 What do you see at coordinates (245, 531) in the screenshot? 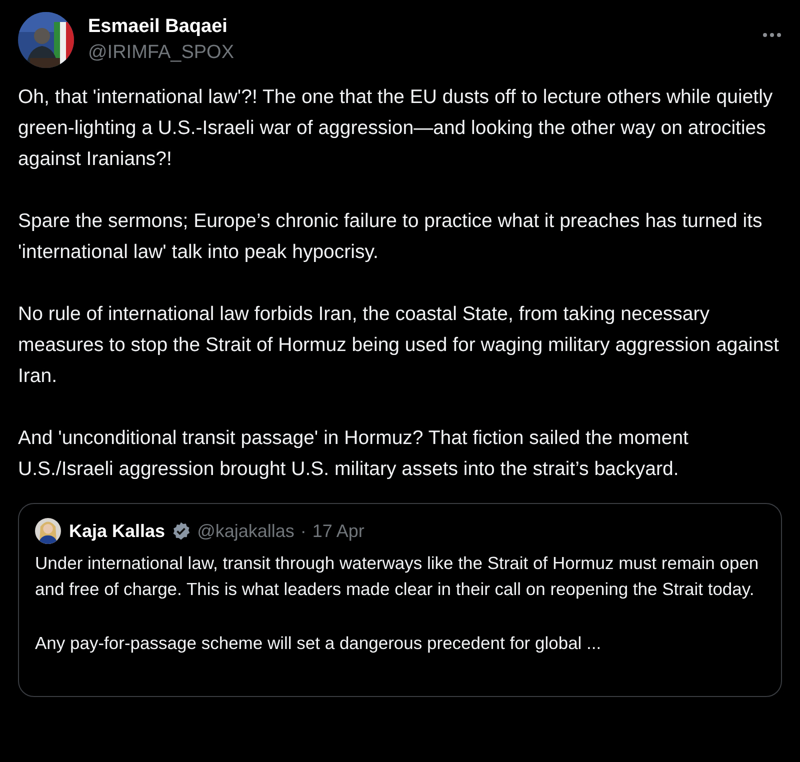
I see `quoted-author-handle: @kajakallas` at bounding box center [245, 531].